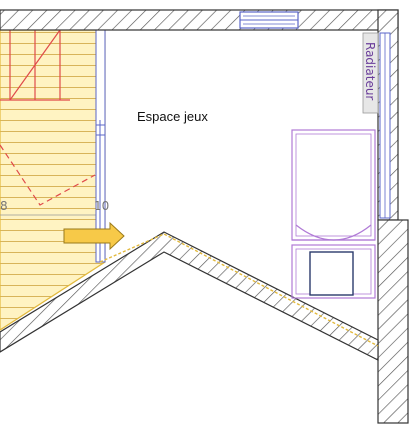 This screenshot has width=418, height=433. I want to click on storage-box, so click(331, 273).